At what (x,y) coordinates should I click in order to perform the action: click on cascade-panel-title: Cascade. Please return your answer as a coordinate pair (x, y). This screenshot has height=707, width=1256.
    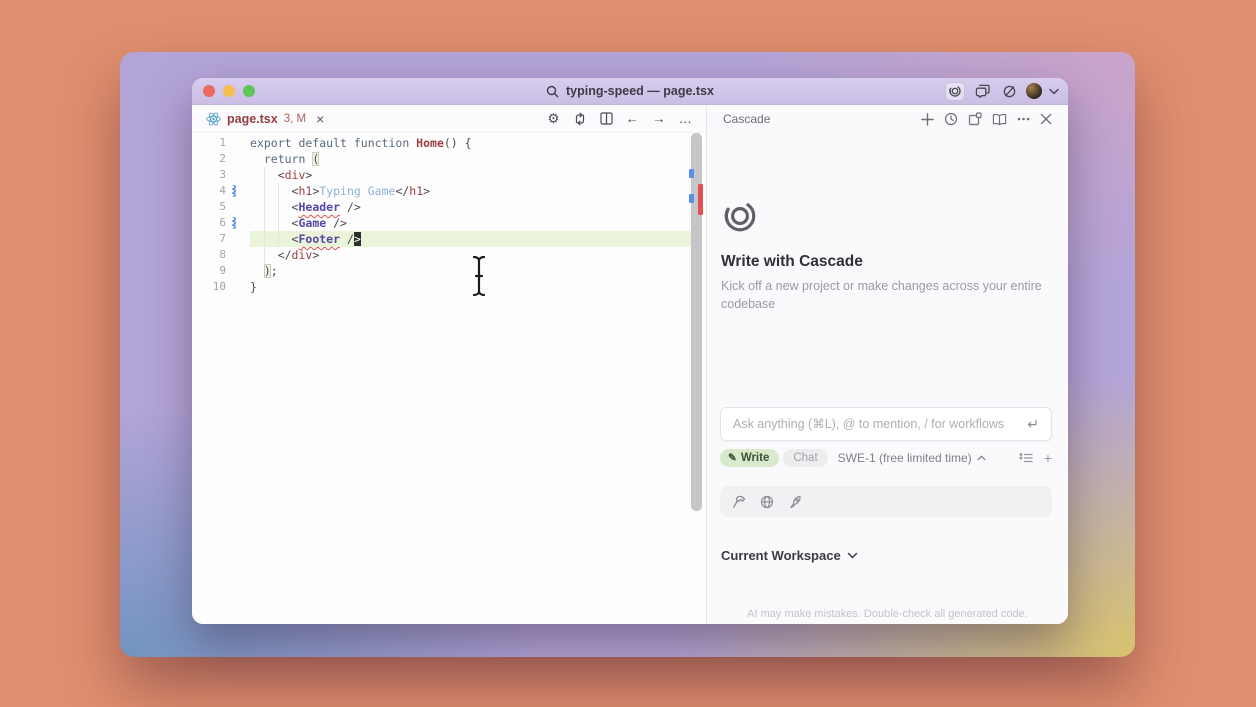
    Looking at the image, I should click on (747, 119).